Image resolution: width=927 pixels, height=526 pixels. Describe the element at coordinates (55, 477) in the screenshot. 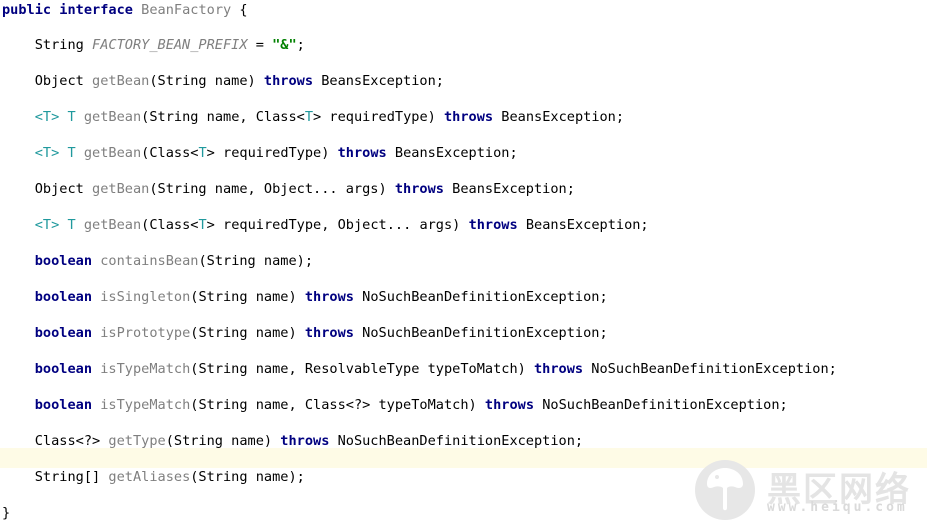

I see `code-token: String[]` at that location.